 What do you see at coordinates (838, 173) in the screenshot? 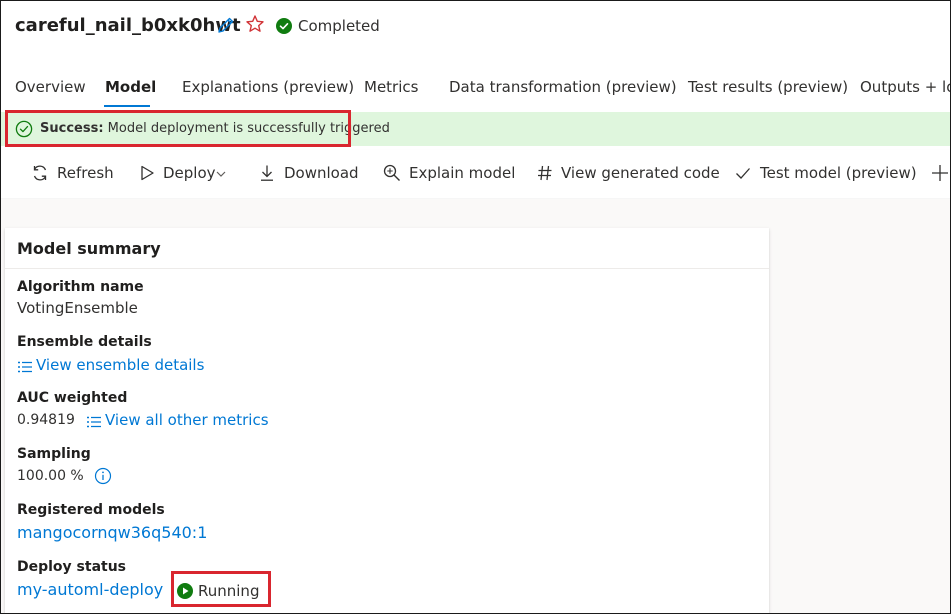
I see `test-model-button: Test model (preview)` at bounding box center [838, 173].